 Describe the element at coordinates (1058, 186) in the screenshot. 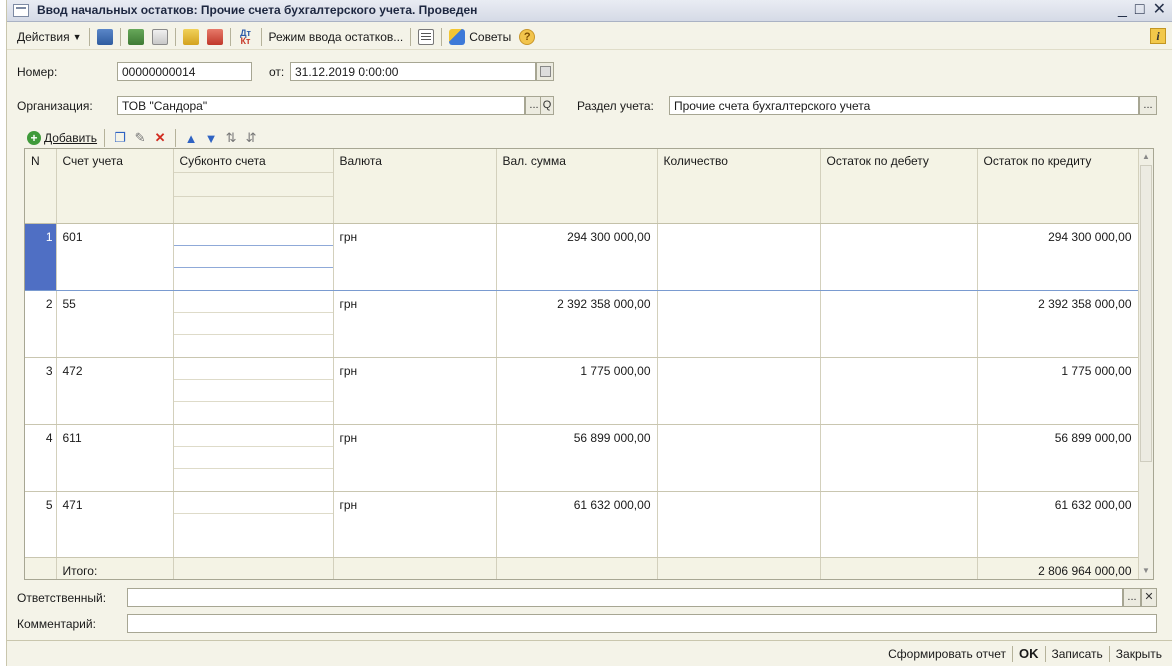

I see `column-header-credit: Остаток по кредиту` at that location.